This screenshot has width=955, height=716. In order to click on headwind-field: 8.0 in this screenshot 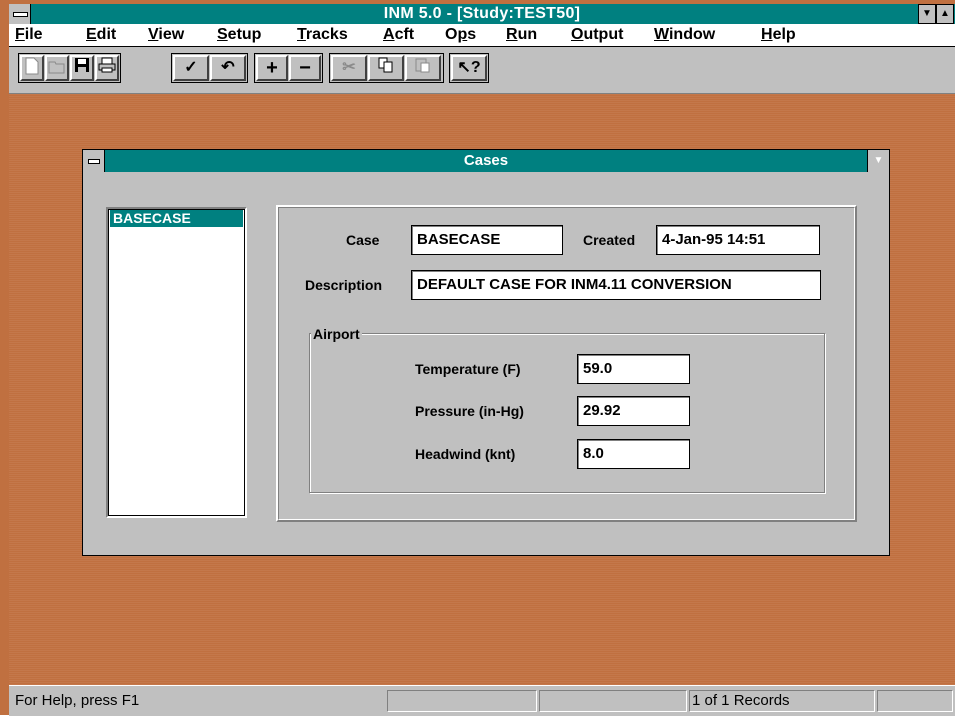, I will do `click(633, 454)`.